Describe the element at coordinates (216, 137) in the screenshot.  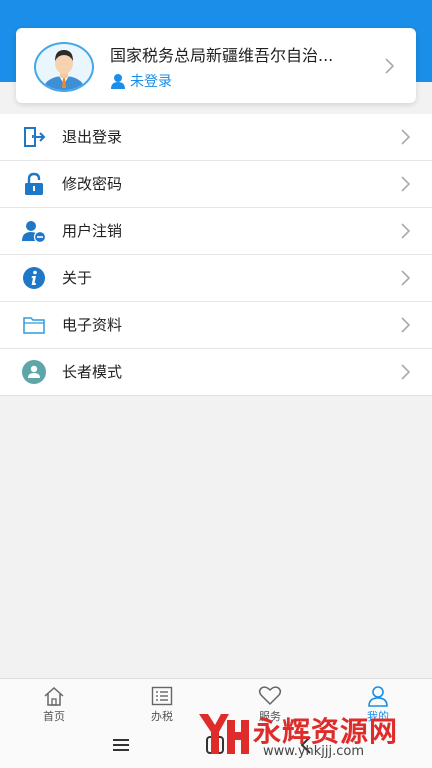
I see `menu-item-logout: 退出登录` at that location.